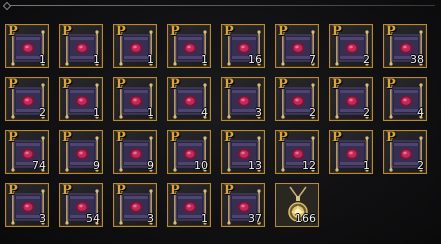 The width and height of the screenshot is (441, 244). Describe the element at coordinates (189, 152) in the screenshot. I see `inventory-slot: P 10` at that location.